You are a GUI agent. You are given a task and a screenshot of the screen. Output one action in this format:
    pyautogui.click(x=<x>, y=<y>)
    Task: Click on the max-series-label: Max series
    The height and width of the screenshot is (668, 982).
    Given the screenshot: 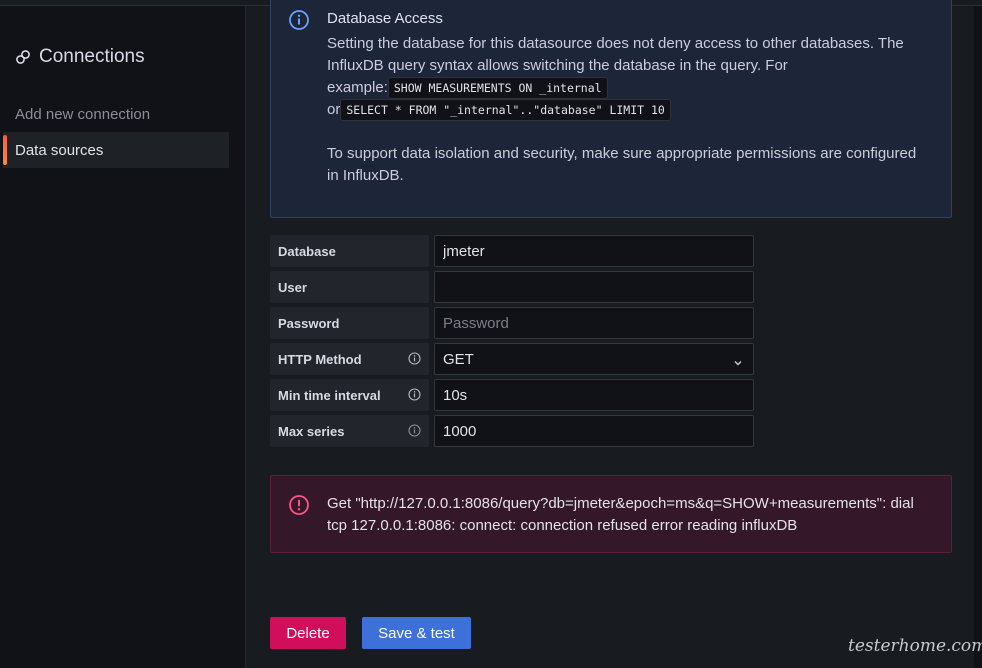 What is the action you would take?
    pyautogui.click(x=349, y=431)
    